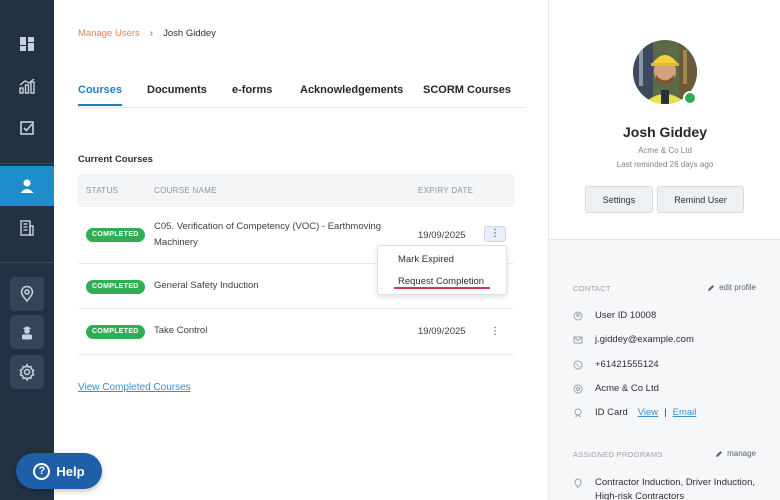 The width and height of the screenshot is (780, 500). Describe the element at coordinates (189, 33) in the screenshot. I see `breadcrumb-current: Josh Giddey` at that location.